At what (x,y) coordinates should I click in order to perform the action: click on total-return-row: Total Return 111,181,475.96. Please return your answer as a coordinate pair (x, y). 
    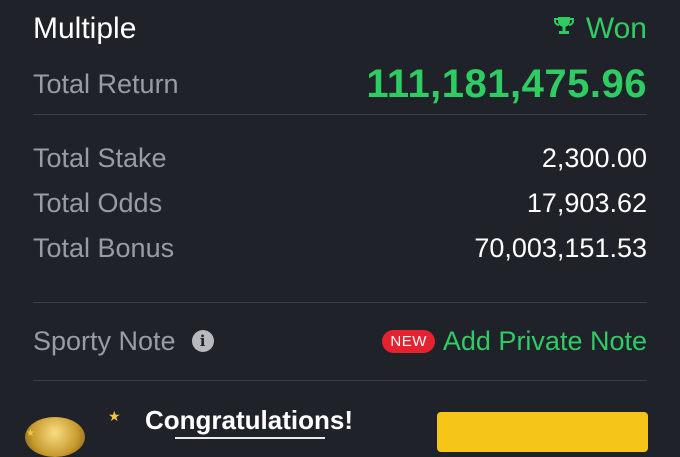
    Looking at the image, I should click on (340, 84).